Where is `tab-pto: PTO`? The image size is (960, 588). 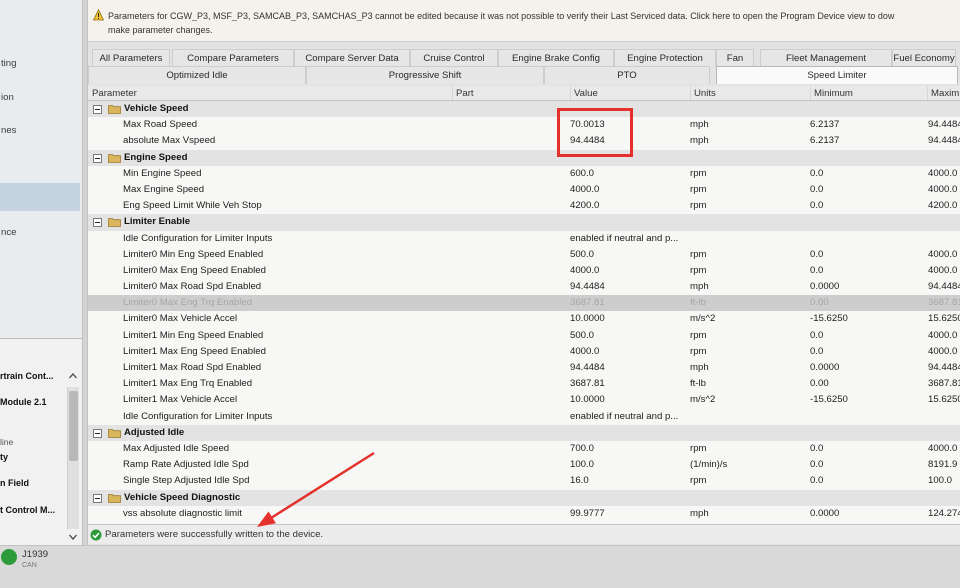 tab-pto: PTO is located at coordinates (627, 75).